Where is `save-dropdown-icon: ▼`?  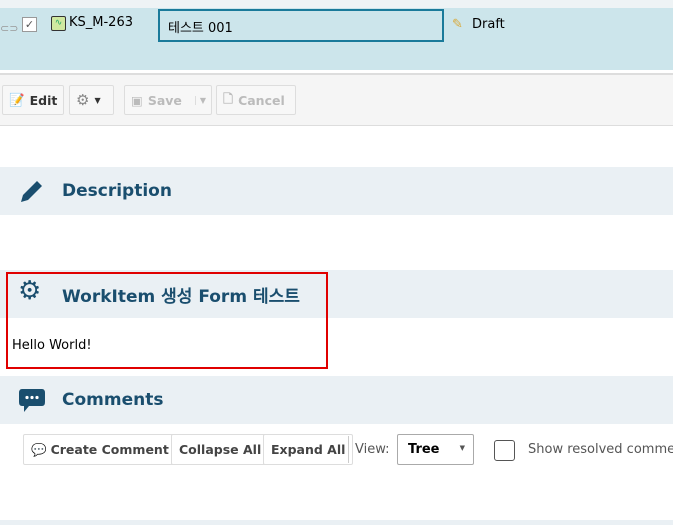 save-dropdown-icon: ▼ is located at coordinates (200, 100).